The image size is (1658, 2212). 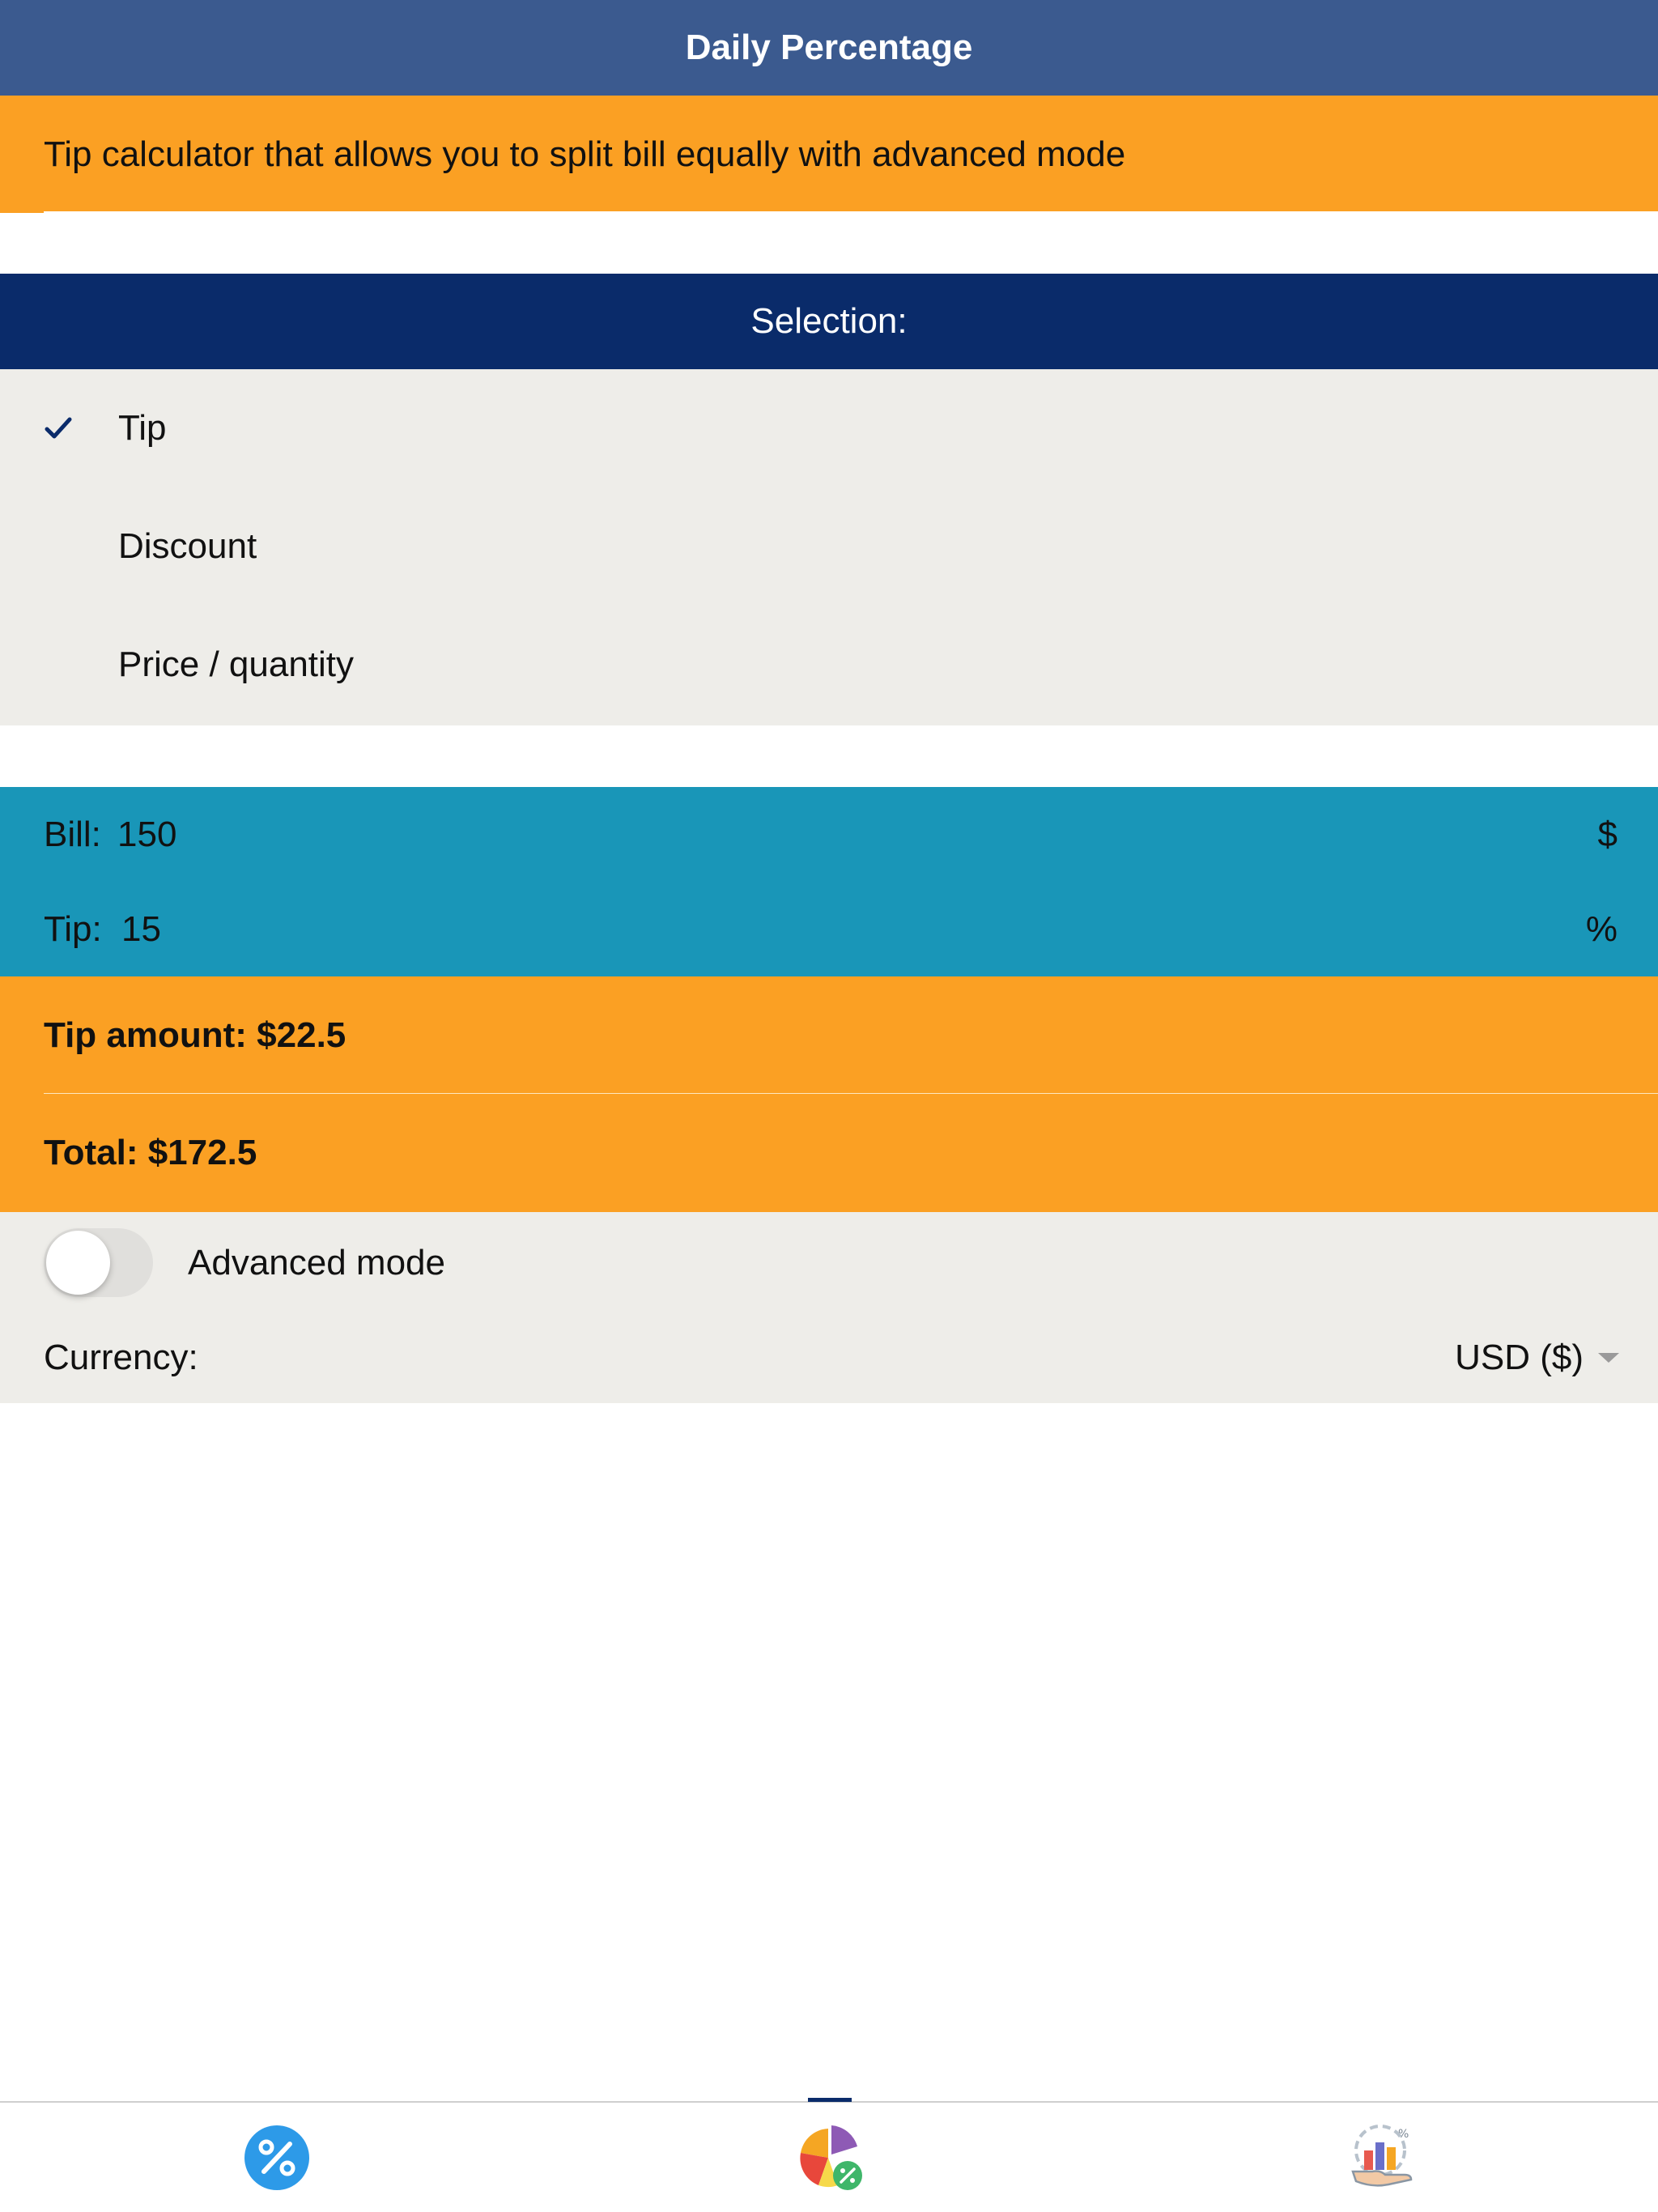 What do you see at coordinates (829, 665) in the screenshot?
I see `option-price-quantity: Price / quantity` at bounding box center [829, 665].